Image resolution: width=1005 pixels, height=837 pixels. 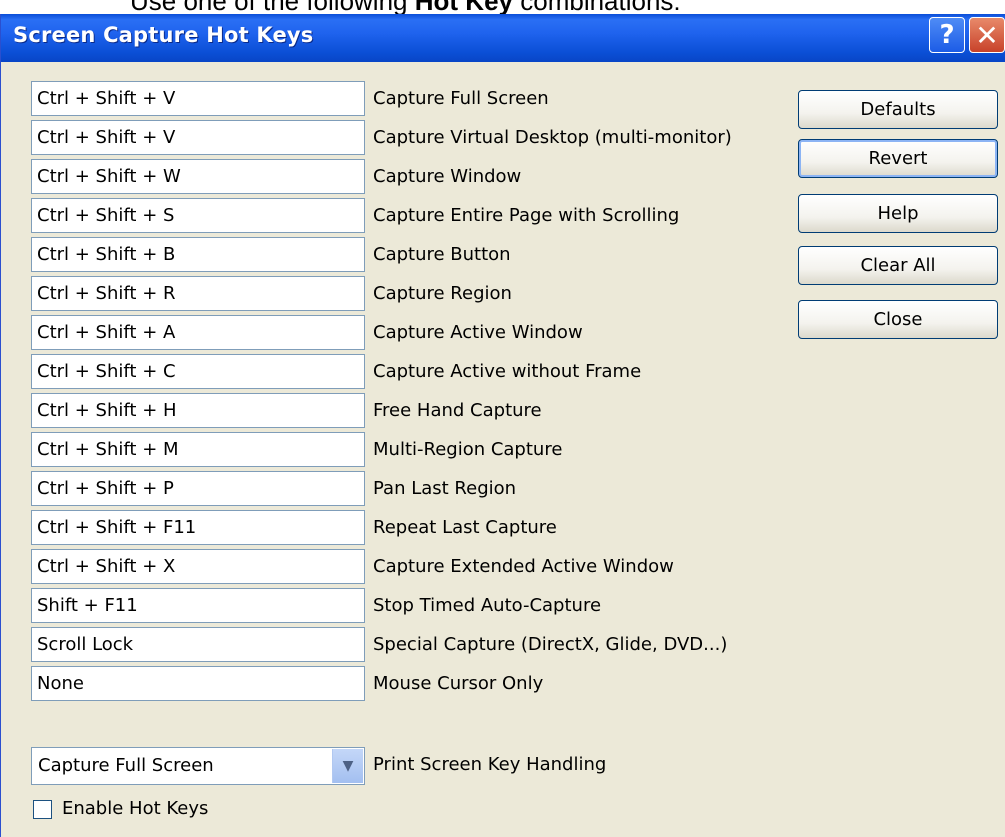 I want to click on hotkey-field: Shift + F11, so click(x=198, y=605).